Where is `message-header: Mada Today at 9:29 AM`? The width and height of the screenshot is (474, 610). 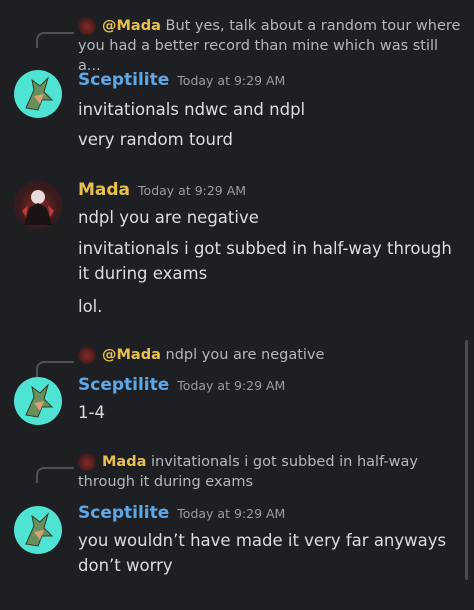
message-header: Mada Today at 9:29 AM is located at coordinates (162, 190).